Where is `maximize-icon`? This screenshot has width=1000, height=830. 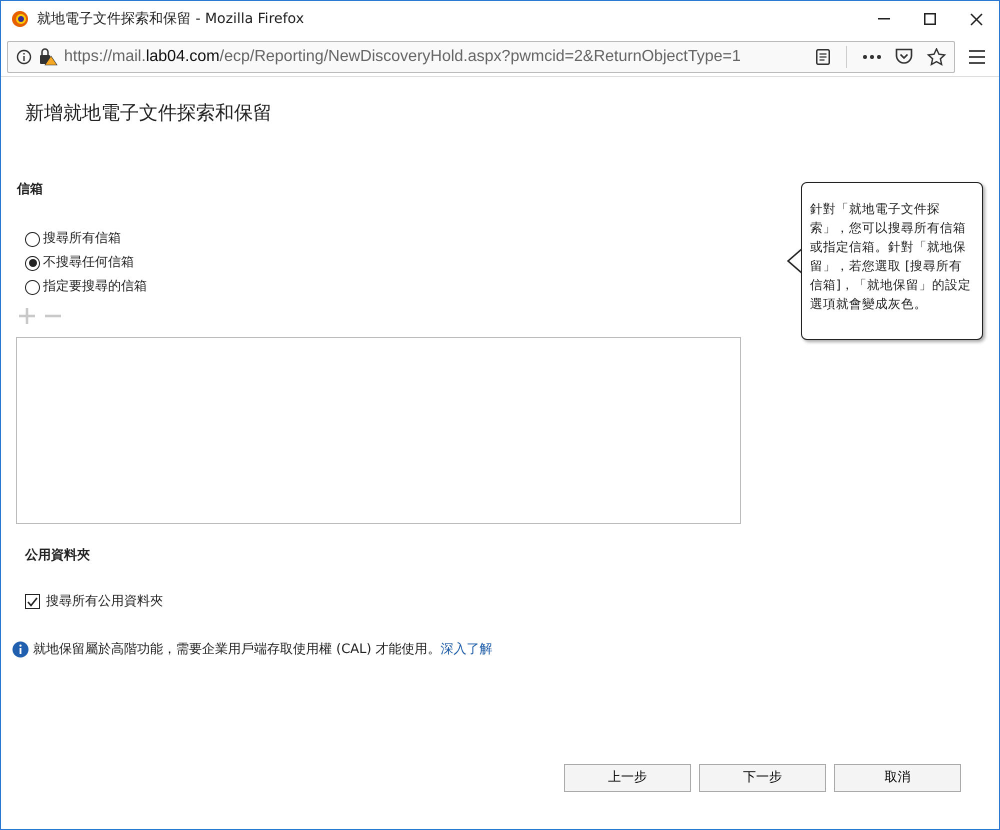 maximize-icon is located at coordinates (930, 19).